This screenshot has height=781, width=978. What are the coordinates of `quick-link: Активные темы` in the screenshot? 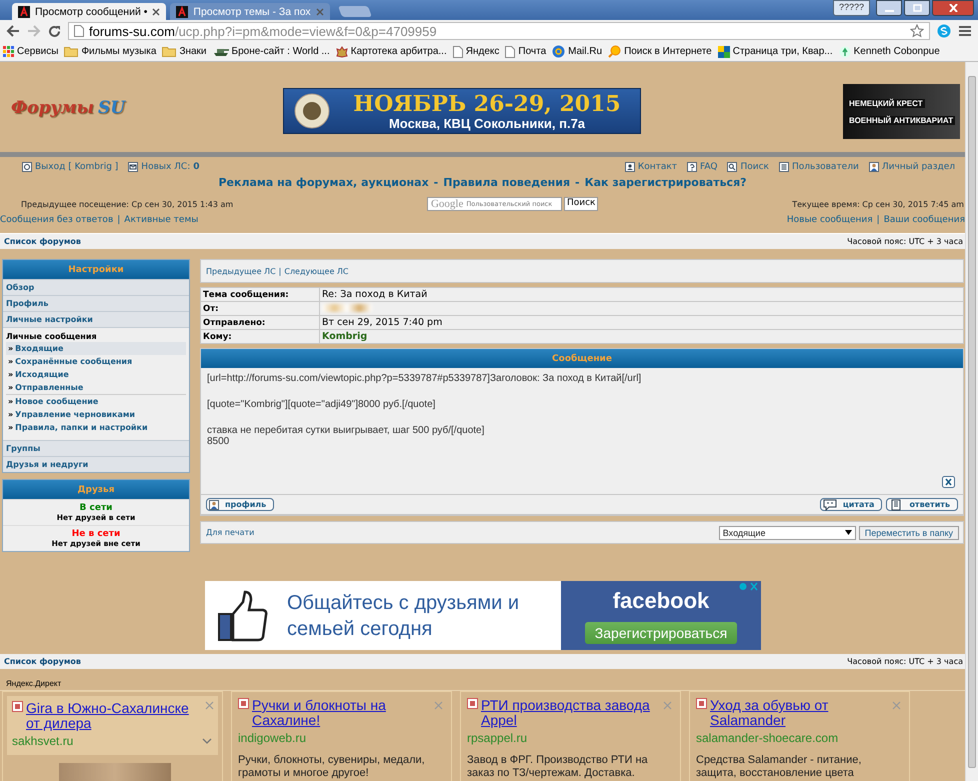 It's located at (161, 222).